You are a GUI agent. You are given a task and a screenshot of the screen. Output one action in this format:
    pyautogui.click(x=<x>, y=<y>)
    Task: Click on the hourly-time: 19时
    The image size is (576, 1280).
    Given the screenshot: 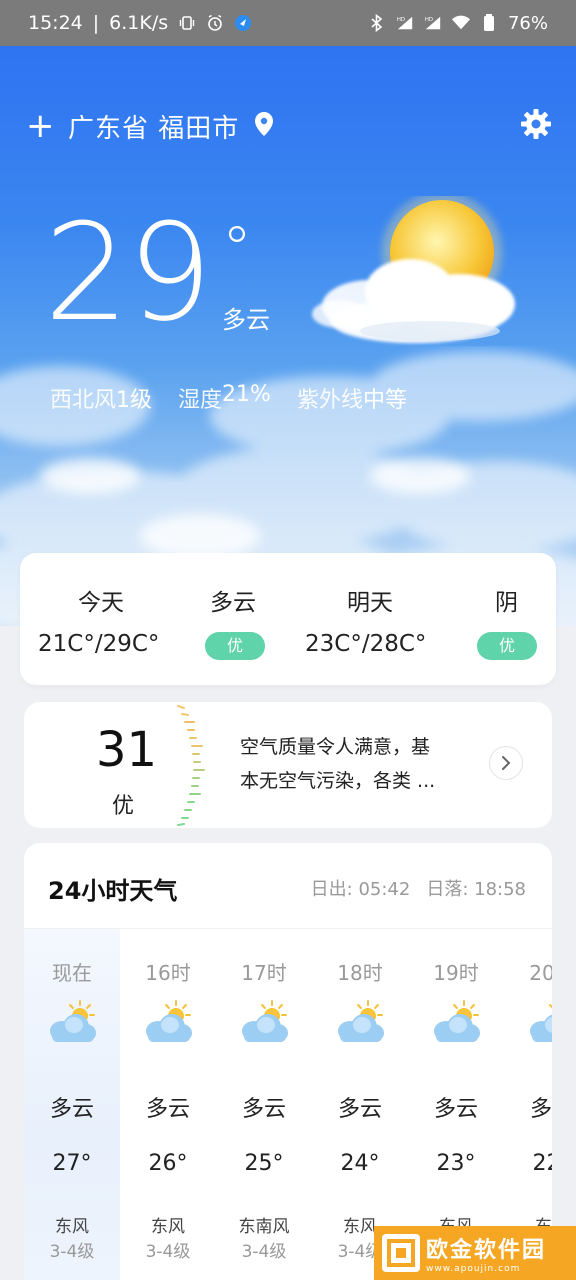 What is the action you would take?
    pyautogui.click(x=456, y=973)
    